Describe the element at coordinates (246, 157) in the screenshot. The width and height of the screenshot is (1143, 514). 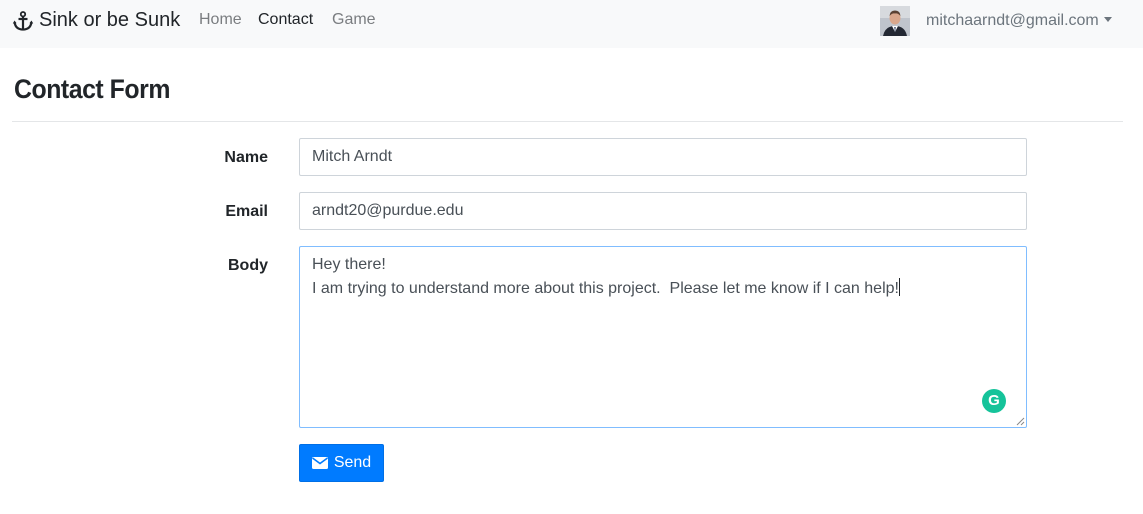
I see `name-label: Name` at that location.